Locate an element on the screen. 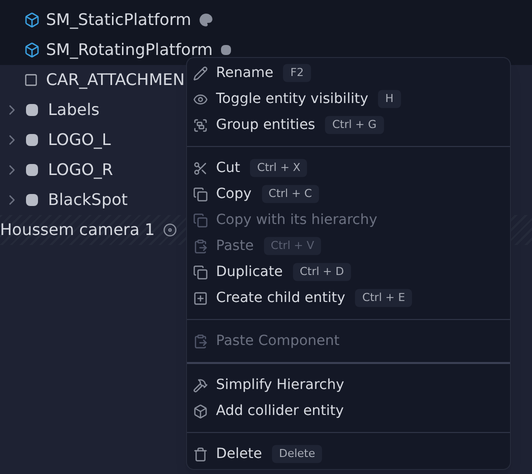  hammer-icon is located at coordinates (200, 385).